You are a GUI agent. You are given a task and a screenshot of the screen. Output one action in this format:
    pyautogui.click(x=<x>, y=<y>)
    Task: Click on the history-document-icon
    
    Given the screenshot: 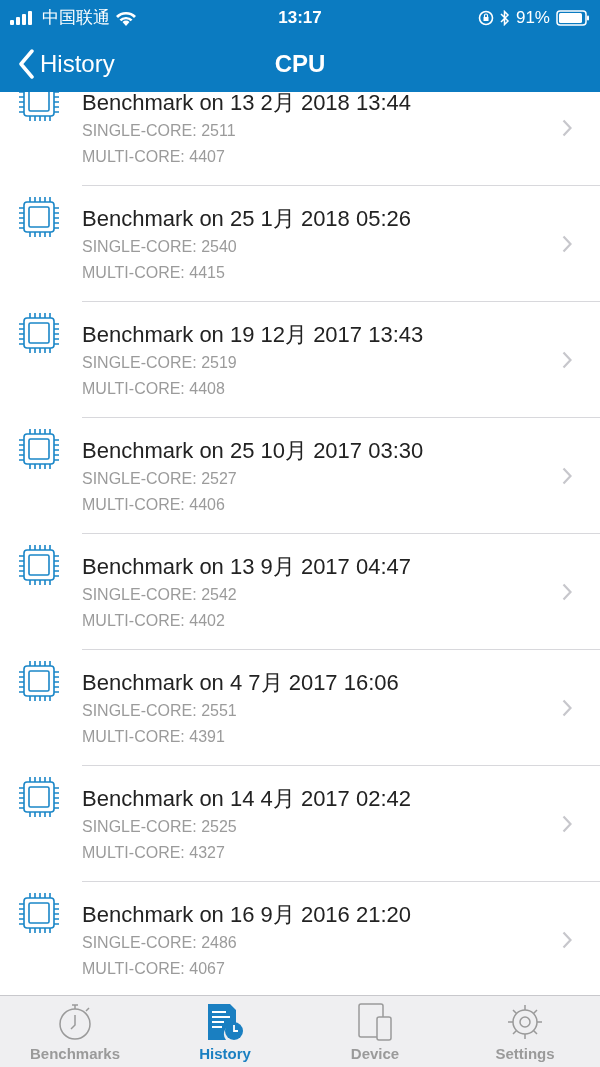 What is the action you would take?
    pyautogui.click(x=225, y=1021)
    